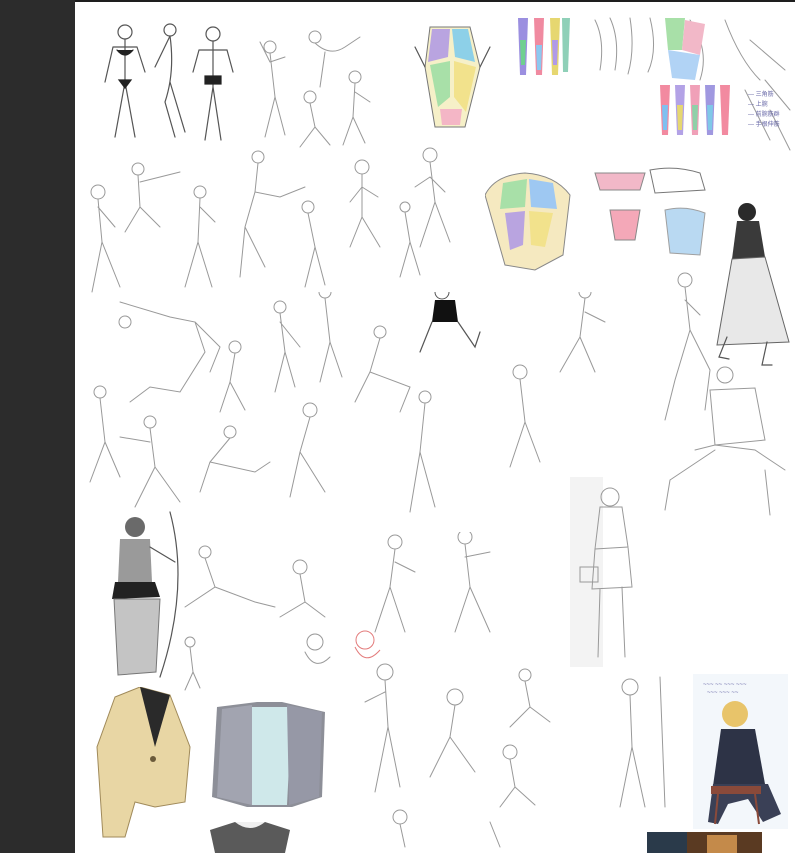 The image size is (795, 853). I want to click on chest-back-anatomy-chart, so click(600, 220).